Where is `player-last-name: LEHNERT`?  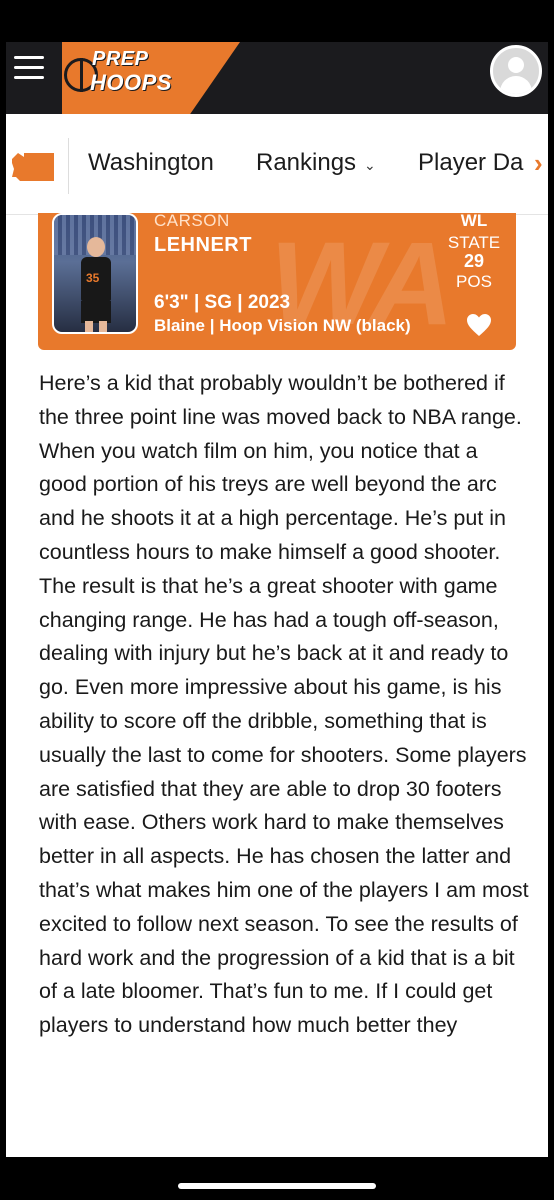 player-last-name: LEHNERT is located at coordinates (203, 245).